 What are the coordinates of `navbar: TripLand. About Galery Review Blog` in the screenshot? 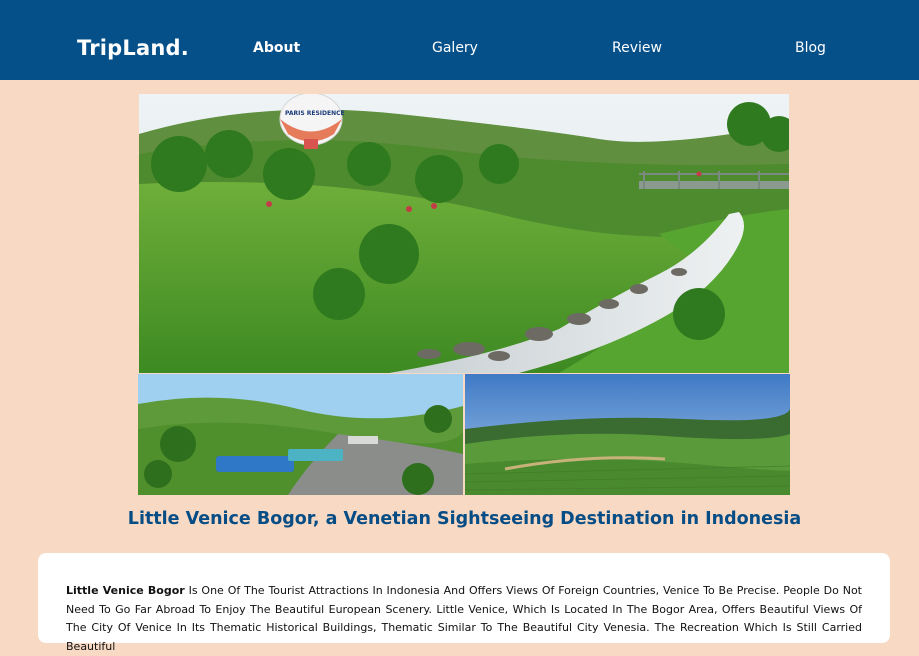 It's located at (459, 40).